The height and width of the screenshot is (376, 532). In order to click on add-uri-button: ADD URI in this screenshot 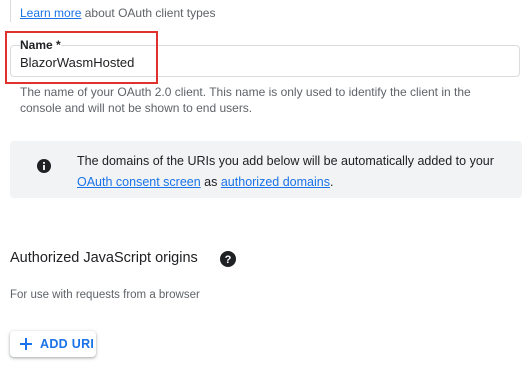, I will do `click(53, 344)`.